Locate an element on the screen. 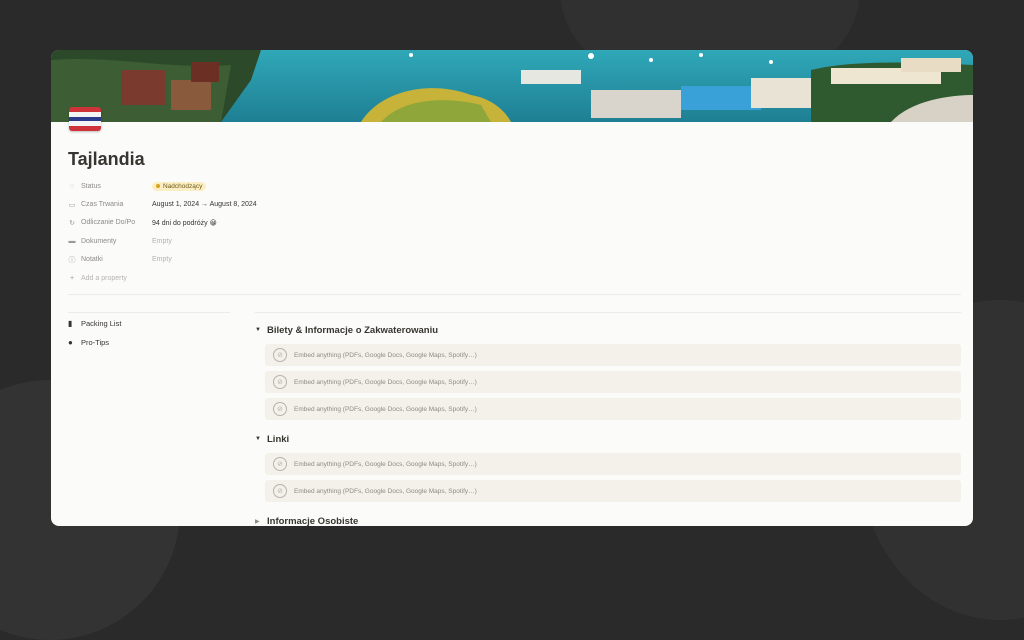  property-notatki: ⓘ Notatki Empty is located at coordinates (508, 260).